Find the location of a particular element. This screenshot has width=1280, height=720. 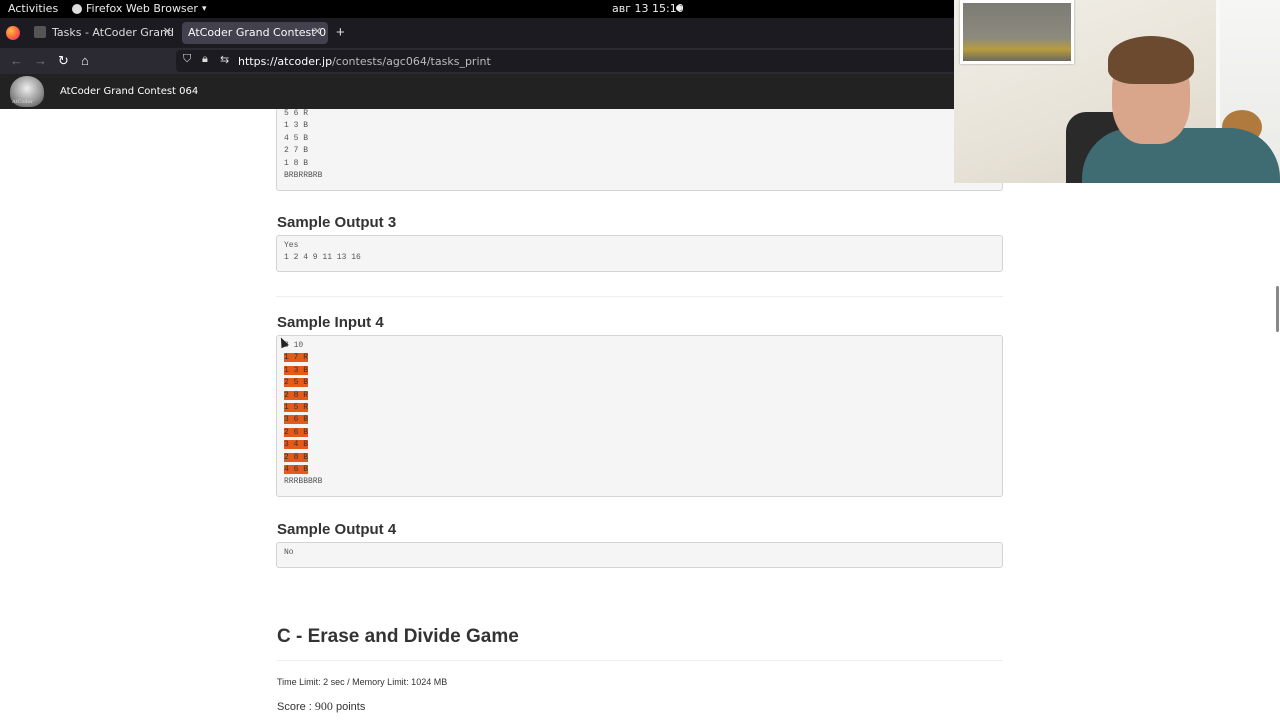

sample-output-4-block: No is located at coordinates (639, 555).